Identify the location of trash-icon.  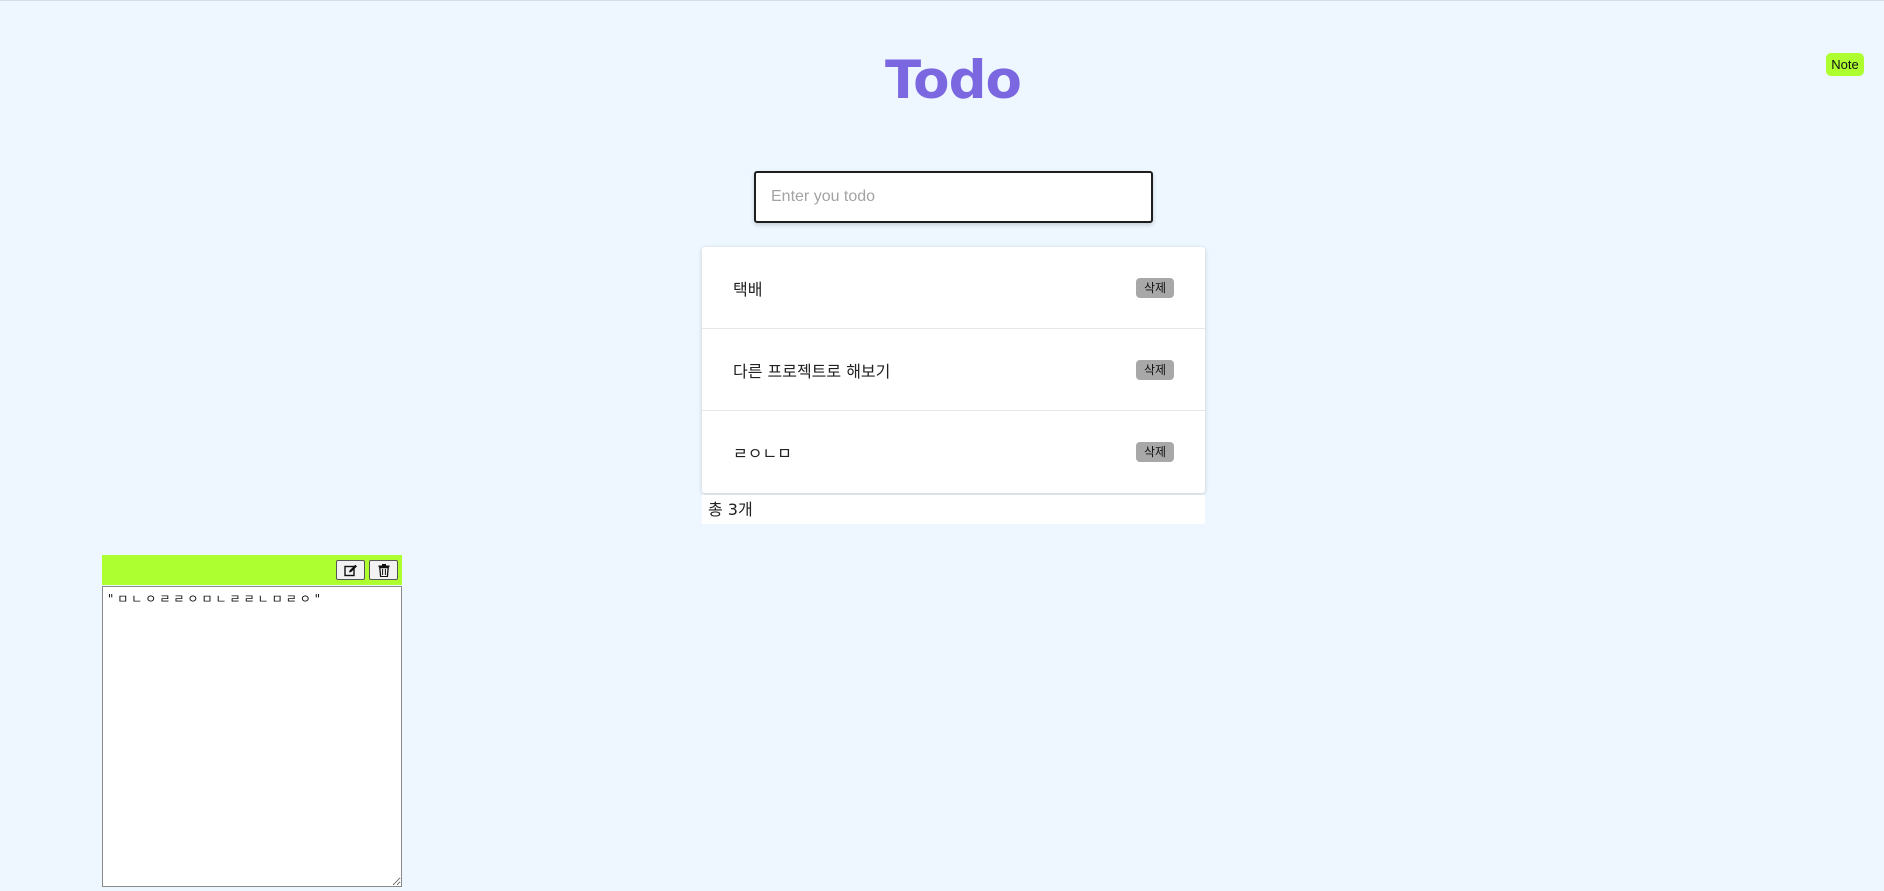
(383, 570).